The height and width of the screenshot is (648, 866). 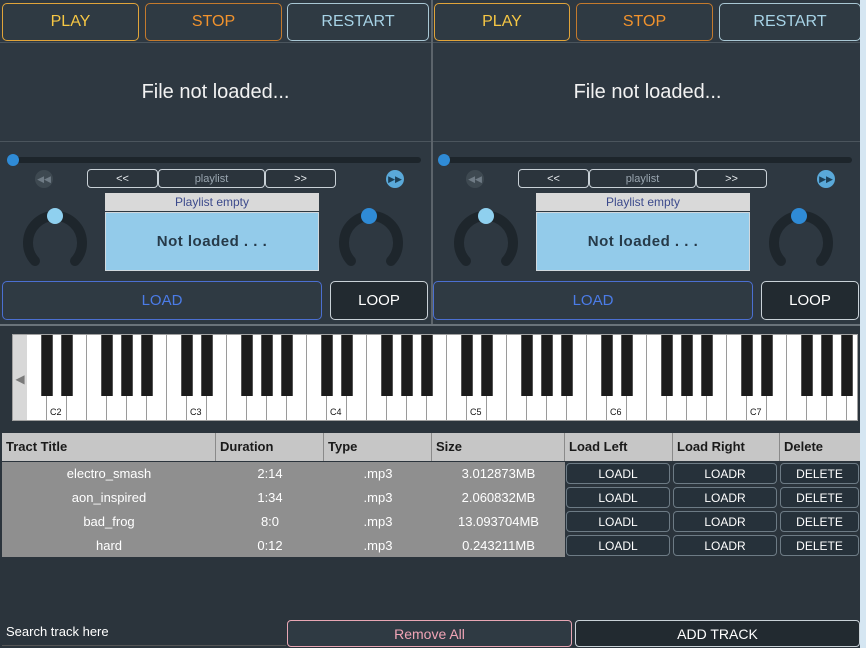 What do you see at coordinates (283, 546) in the screenshot?
I see `table-row: hard 0:12 .mp3 0.243211MB` at bounding box center [283, 546].